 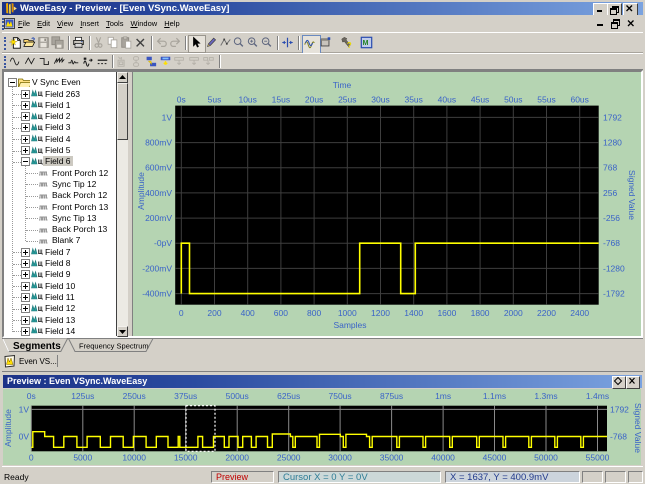 What do you see at coordinates (248, 313) in the screenshot?
I see `svg-text: 400` at bounding box center [248, 313].